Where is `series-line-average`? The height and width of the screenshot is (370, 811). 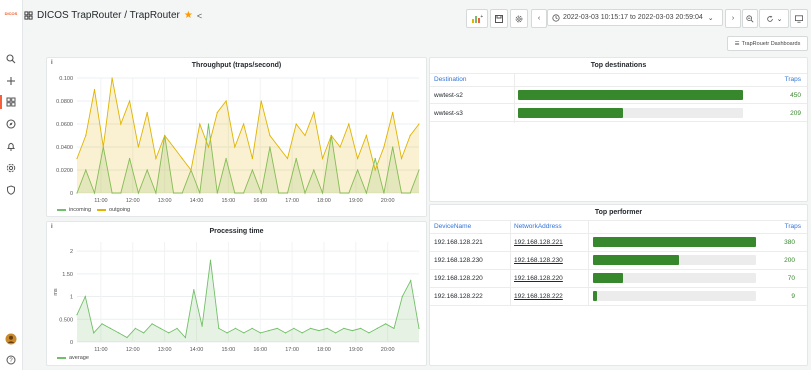
series-line-average is located at coordinates (248, 299).